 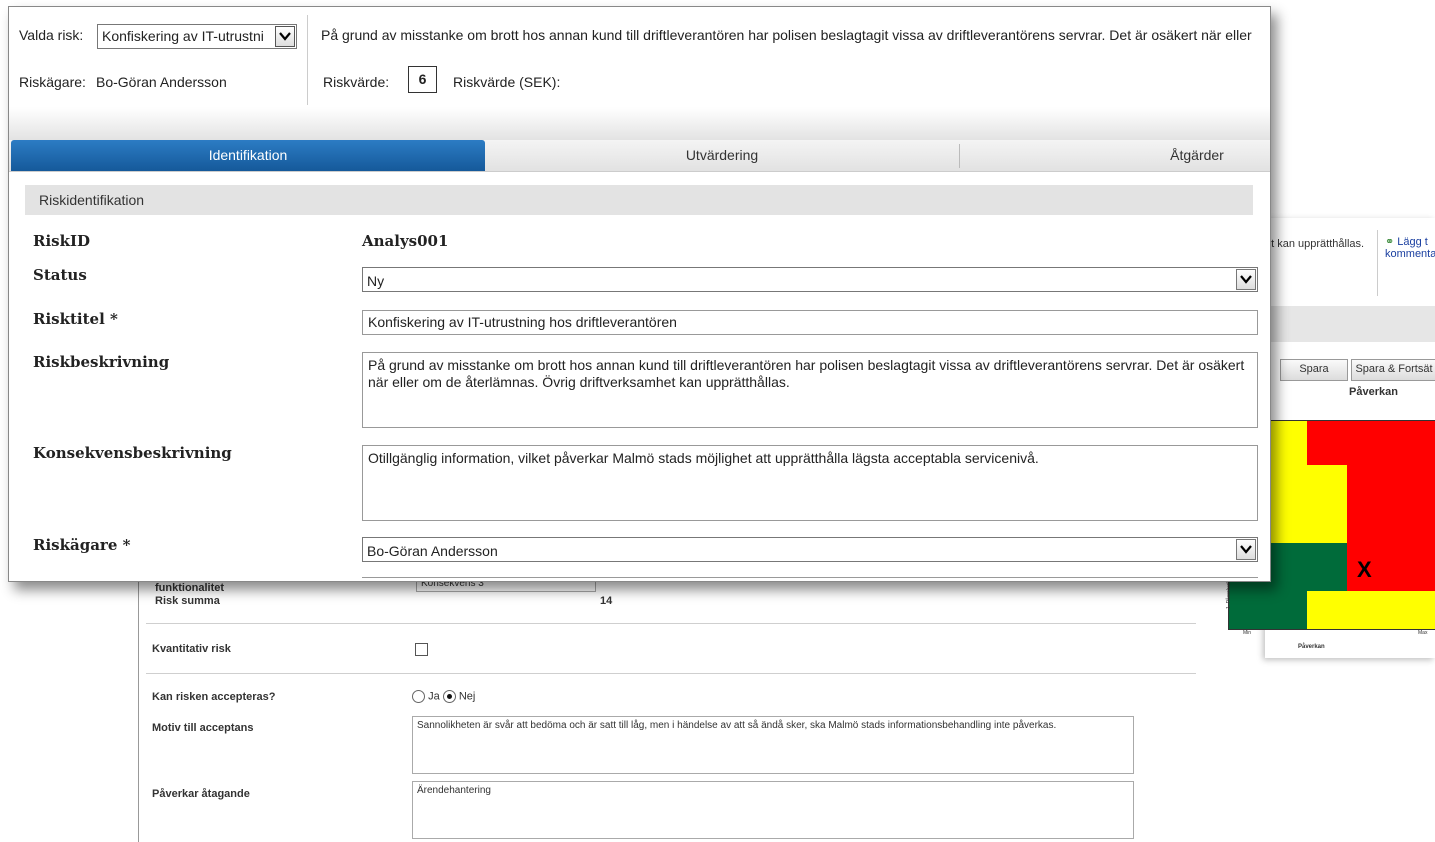 I want to click on tab-utvardering: Utvärdering, so click(x=722, y=155).